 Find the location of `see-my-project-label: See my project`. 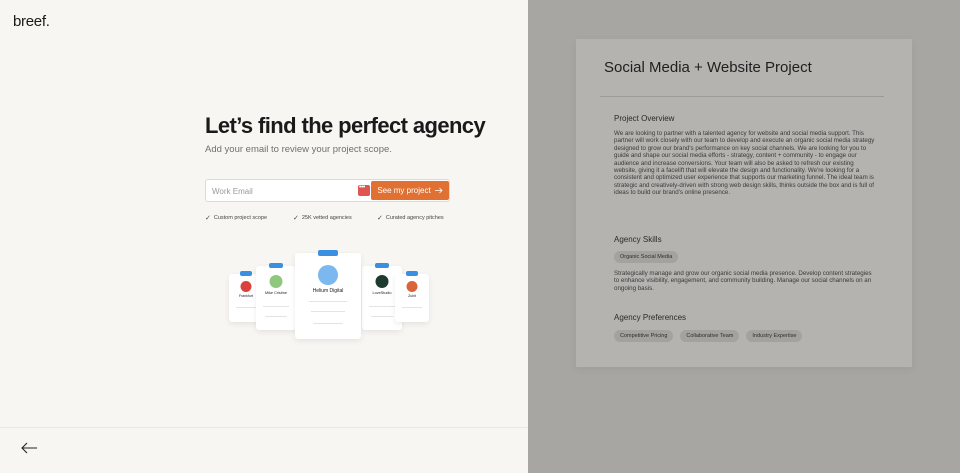

see-my-project-label: See my project is located at coordinates (404, 190).